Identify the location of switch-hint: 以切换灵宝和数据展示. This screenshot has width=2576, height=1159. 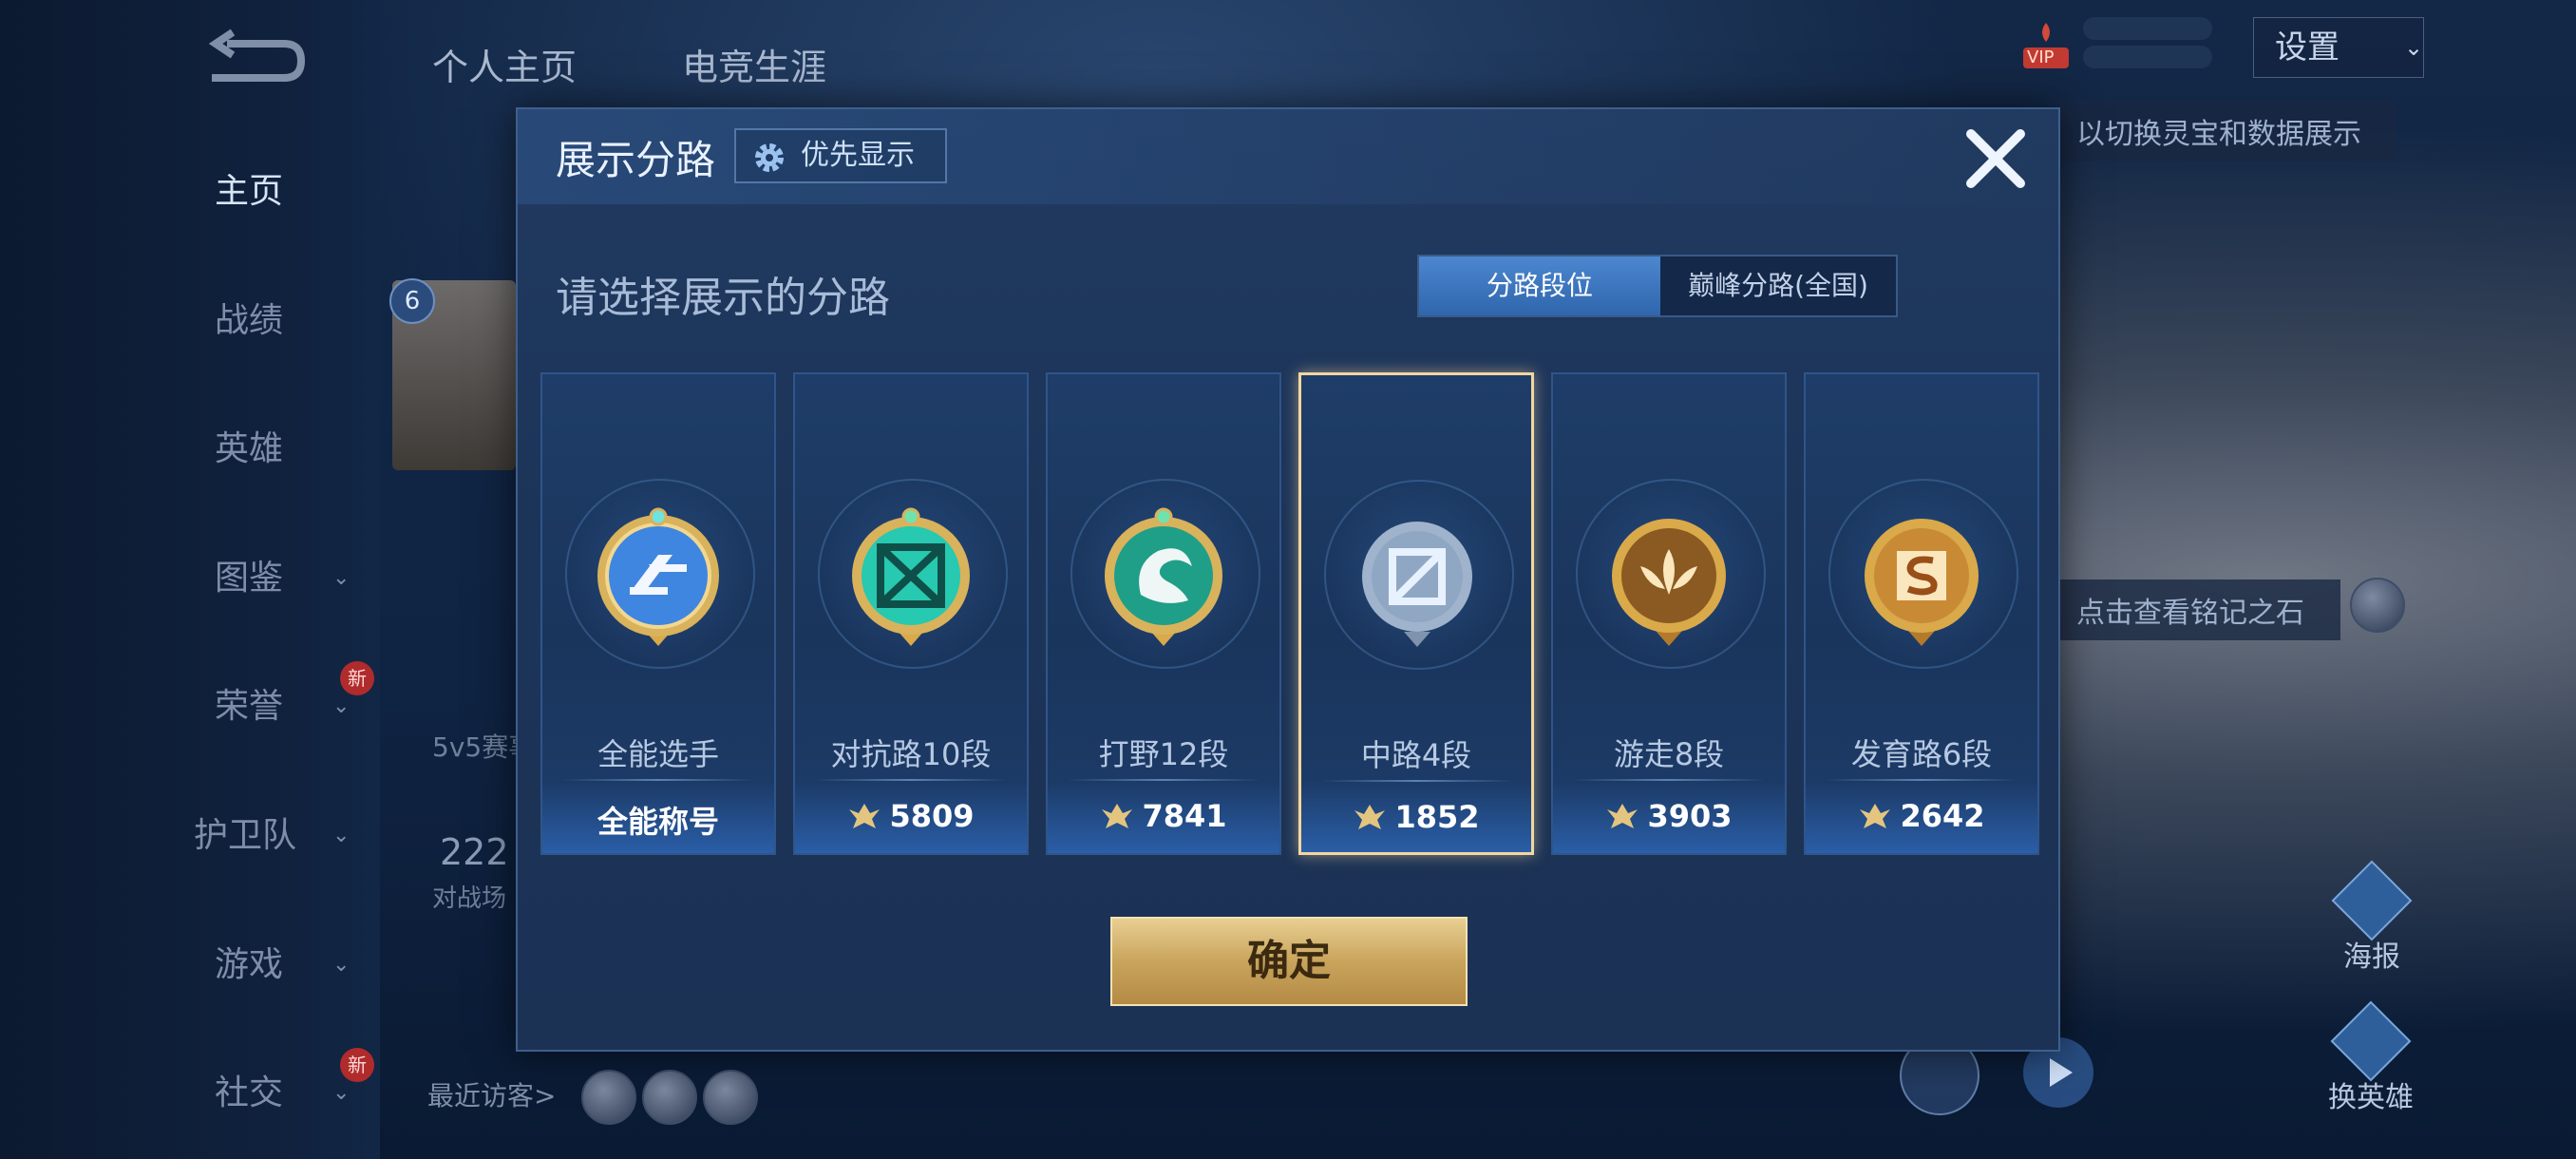
(2227, 131).